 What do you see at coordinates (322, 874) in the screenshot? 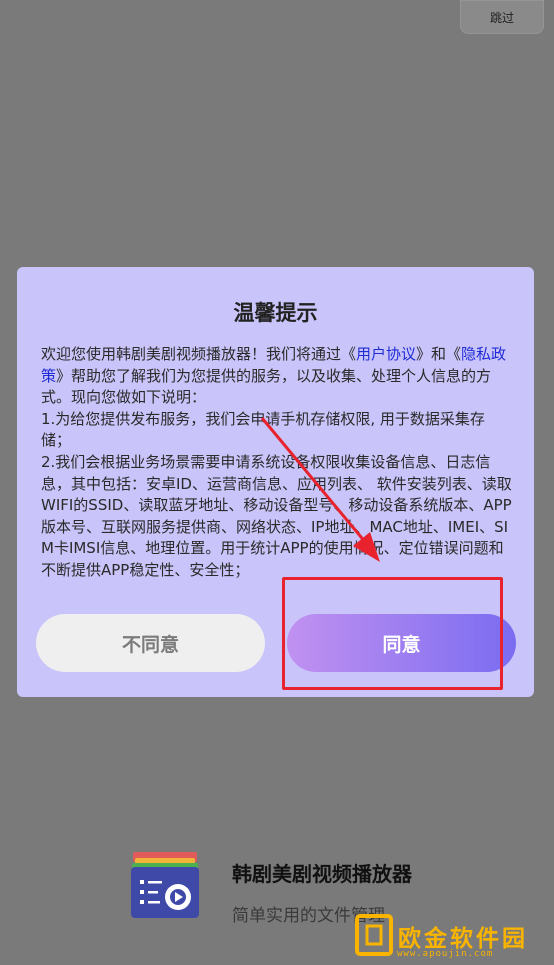
I see `app-name: 韩剧美剧视频播放器` at bounding box center [322, 874].